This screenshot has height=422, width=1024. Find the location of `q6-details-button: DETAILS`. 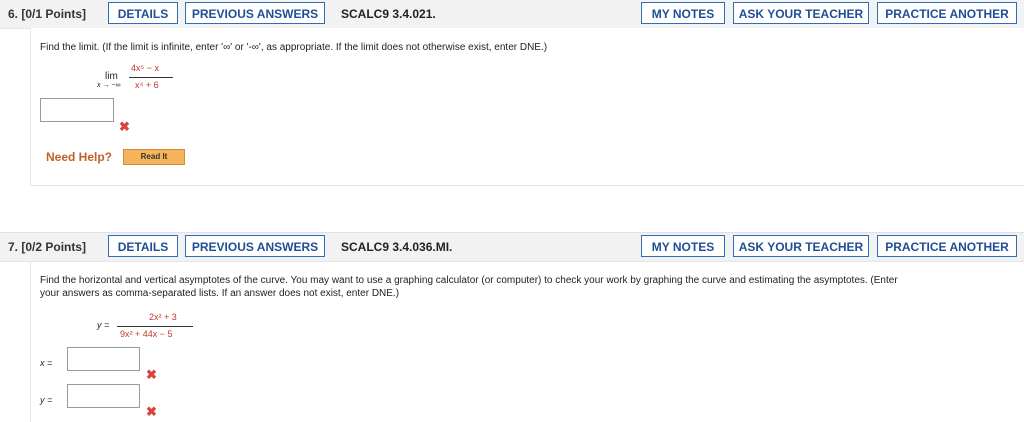

q6-details-button: DETAILS is located at coordinates (143, 13).